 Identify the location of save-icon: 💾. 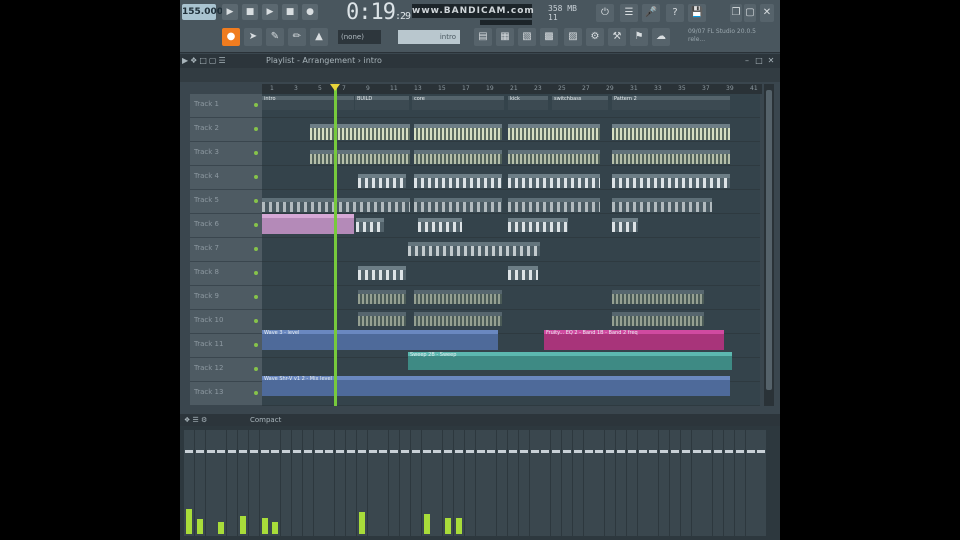
(697, 13).